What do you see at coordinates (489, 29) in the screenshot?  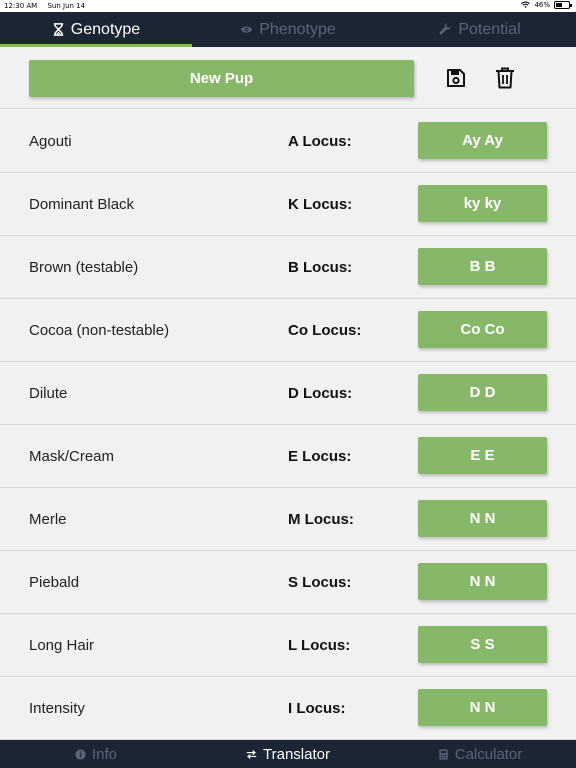 I see `tab-label: Potential` at bounding box center [489, 29].